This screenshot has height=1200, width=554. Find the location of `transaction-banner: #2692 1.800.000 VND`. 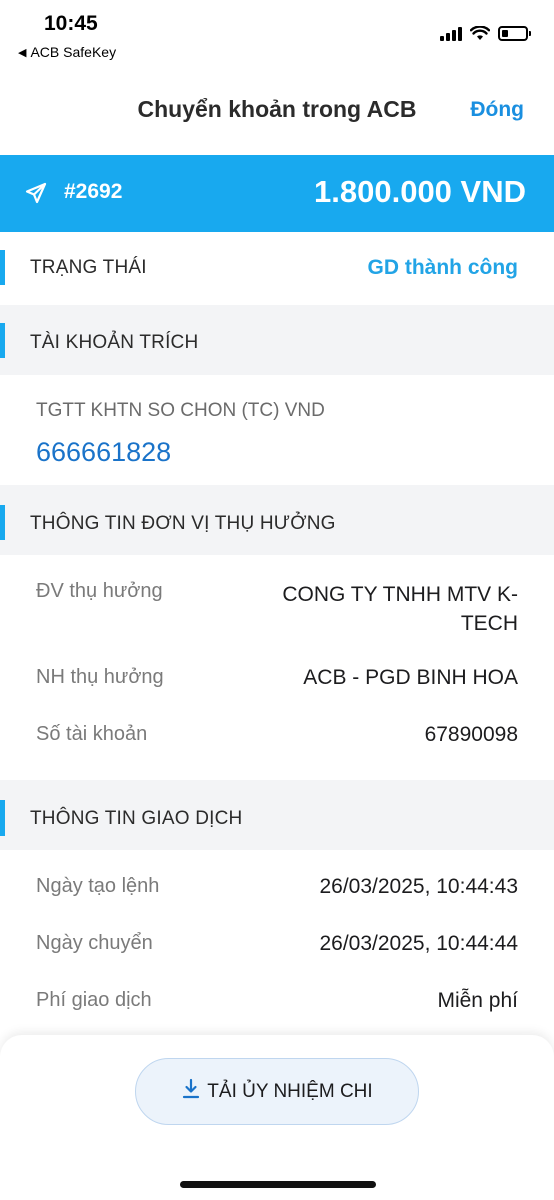

transaction-banner: #2692 1.800.000 VND is located at coordinates (277, 193).